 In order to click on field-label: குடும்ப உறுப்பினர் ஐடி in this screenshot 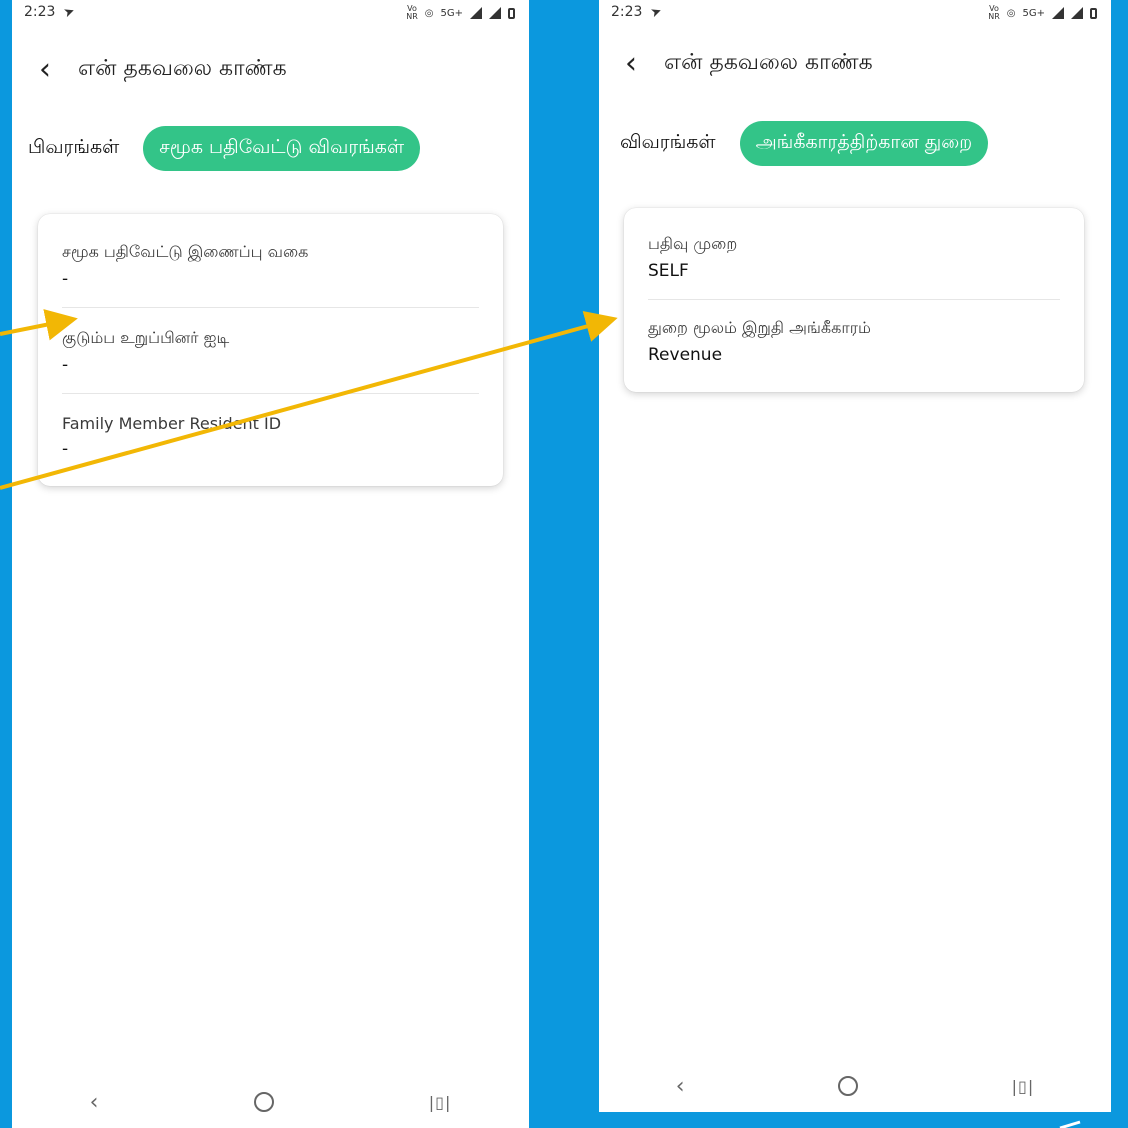, I will do `click(146, 337)`.